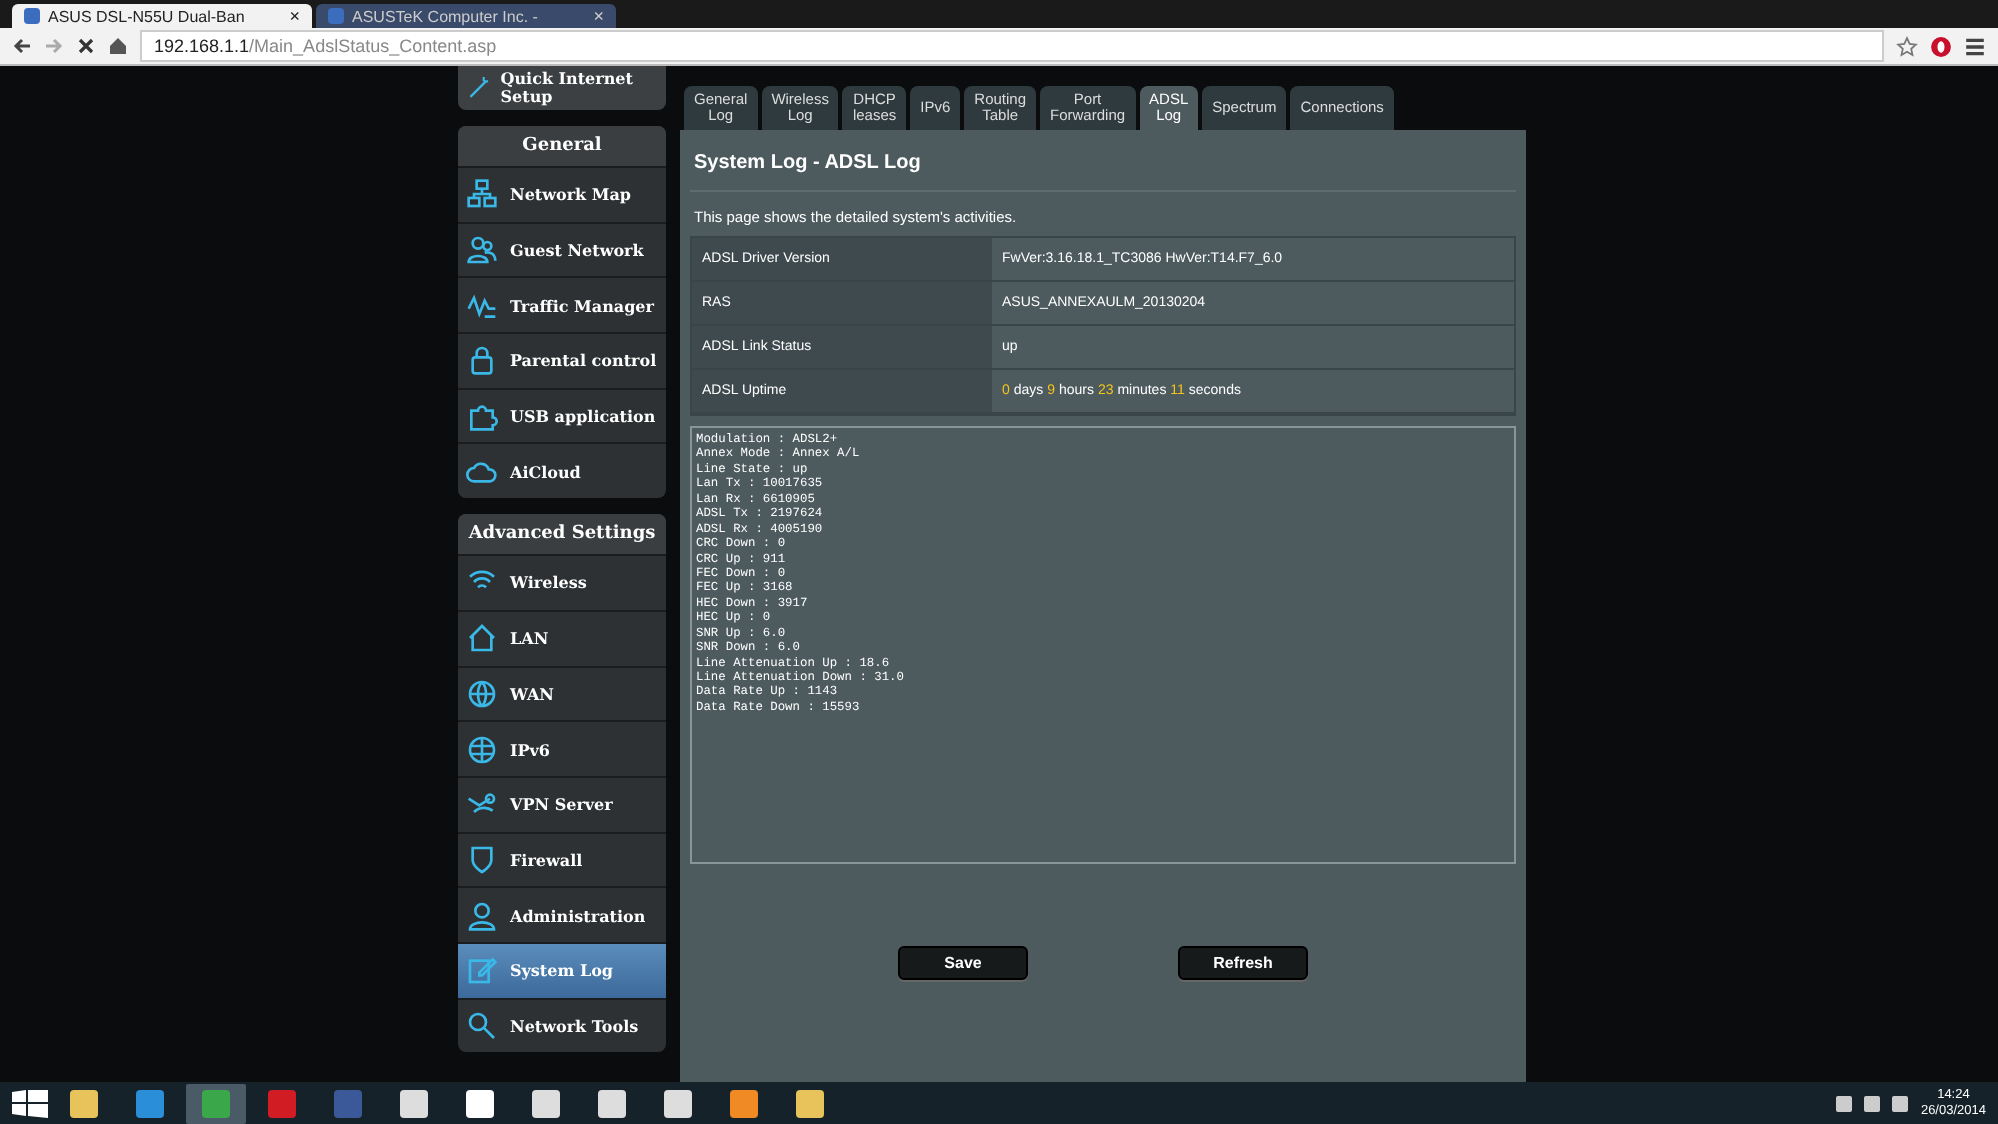 The width and height of the screenshot is (1998, 1124). I want to click on puzzle-icon, so click(482, 416).